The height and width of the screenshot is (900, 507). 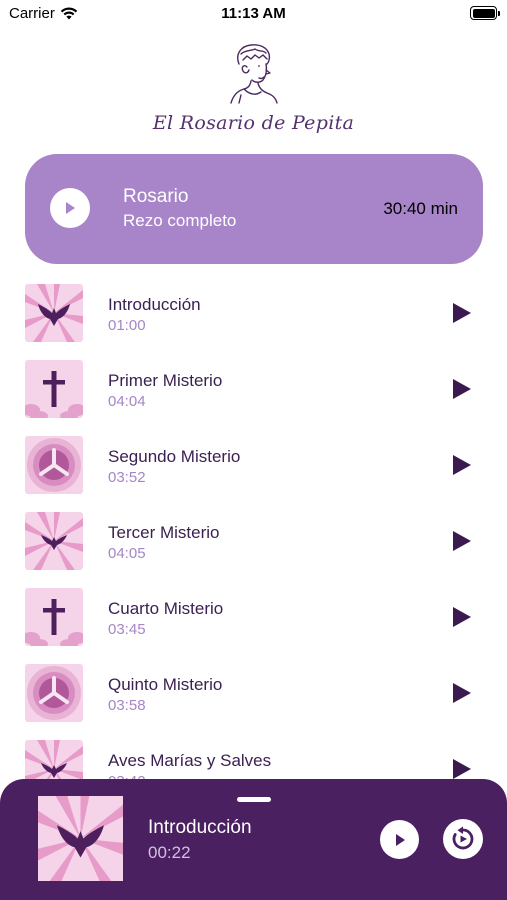 What do you see at coordinates (253, 839) in the screenshot?
I see `mini-player: Introducción 00:22` at bounding box center [253, 839].